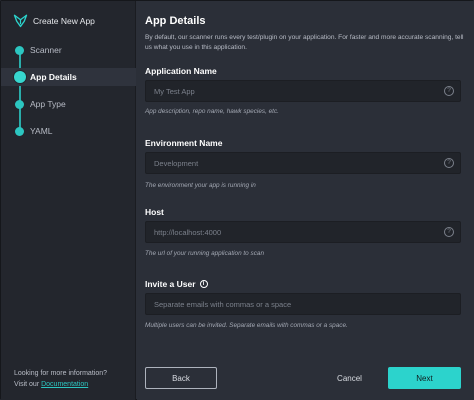 Image resolution: width=474 pixels, height=400 pixels. I want to click on cancel-button: Cancel, so click(349, 378).